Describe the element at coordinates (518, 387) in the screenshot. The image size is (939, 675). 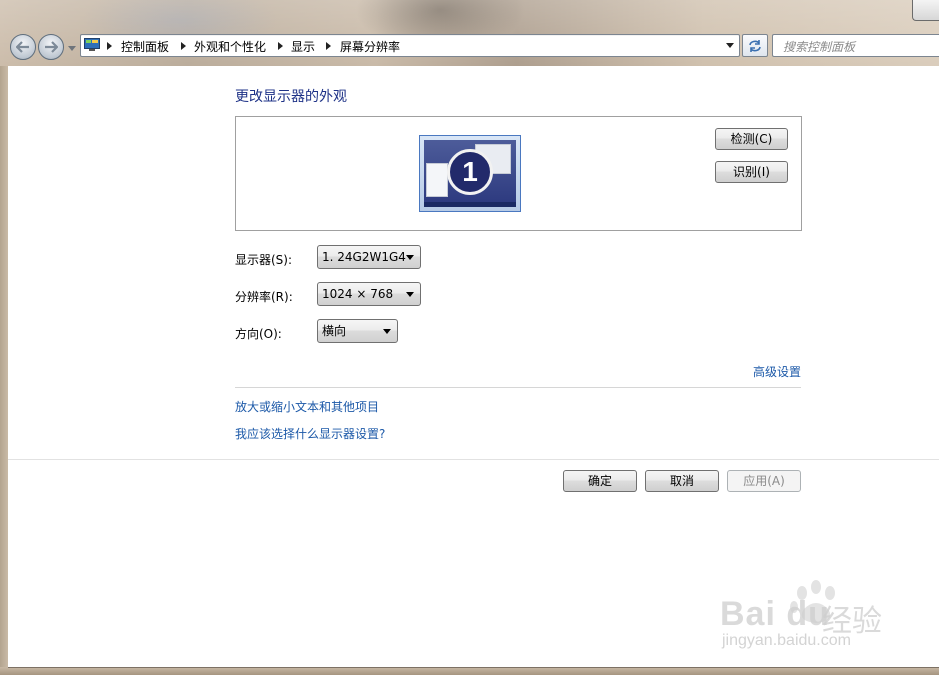
I see `divider` at that location.